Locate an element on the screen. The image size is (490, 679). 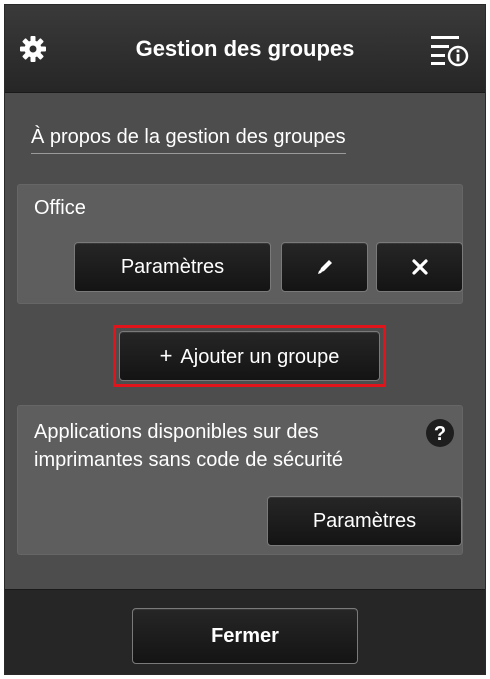
header-bar: Gestion des groupes is located at coordinates (245, 49).